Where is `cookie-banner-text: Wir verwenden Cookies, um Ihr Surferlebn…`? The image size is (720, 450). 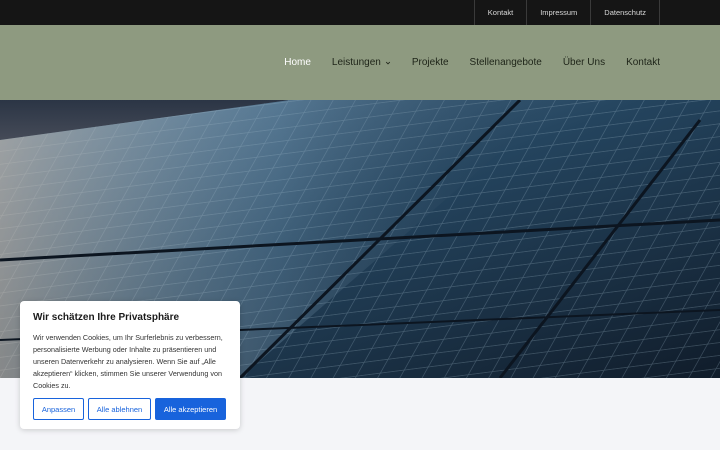 cookie-banner-text: Wir verwenden Cookies, um Ihr Surferlebn… is located at coordinates (128, 361).